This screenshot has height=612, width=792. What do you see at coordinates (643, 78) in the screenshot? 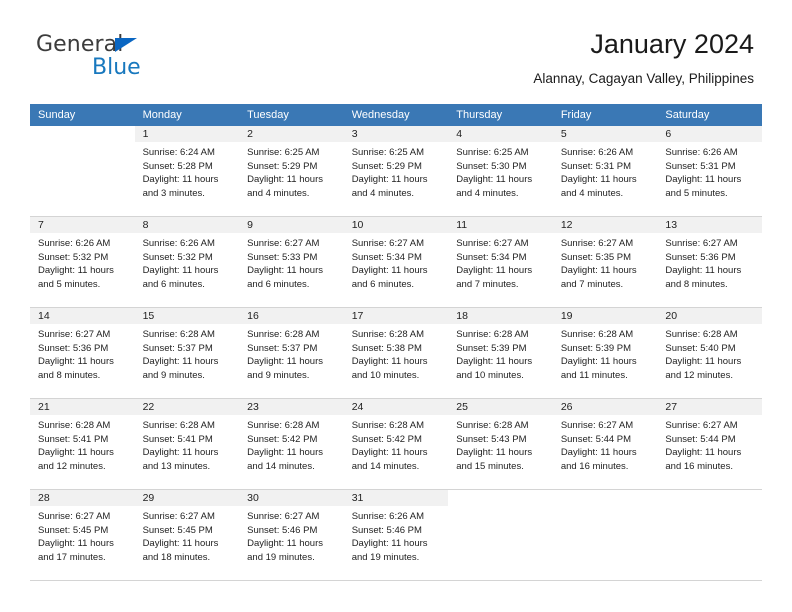
I see `location-subtitle: Alannay, Cagayan Valley, Philippines` at bounding box center [643, 78].